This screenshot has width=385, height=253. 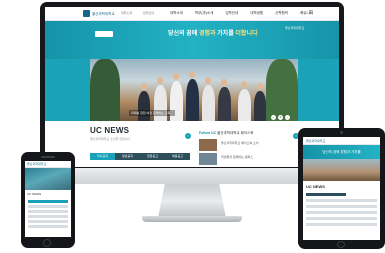 I want to click on phone-news-tabs, so click(x=48, y=201).